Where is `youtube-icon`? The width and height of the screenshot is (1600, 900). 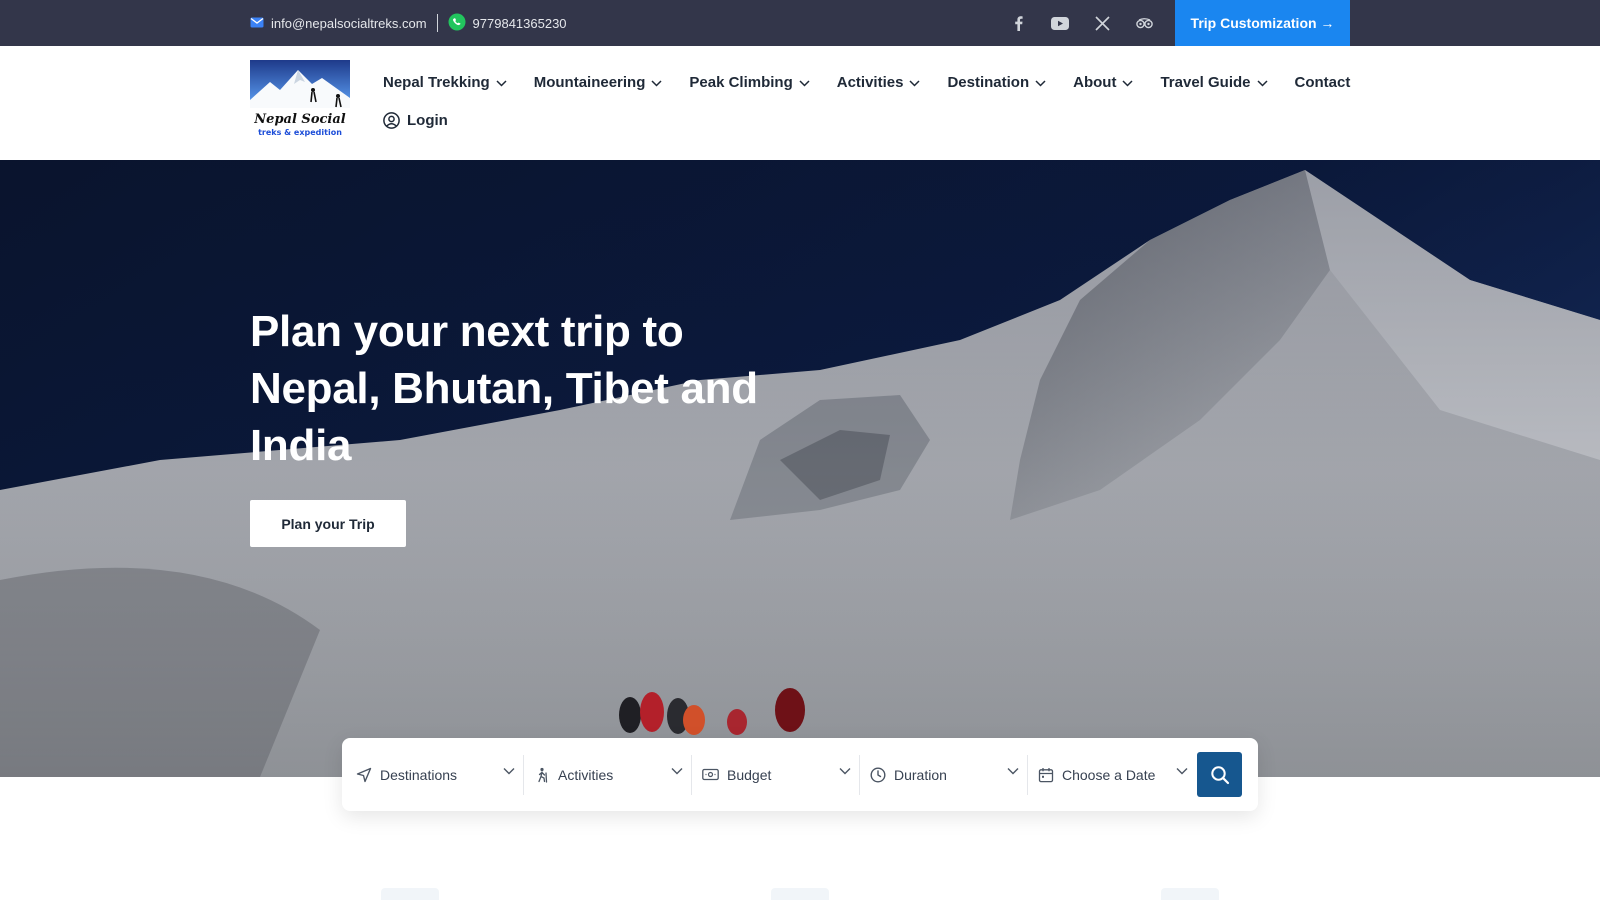 youtube-icon is located at coordinates (1060, 23).